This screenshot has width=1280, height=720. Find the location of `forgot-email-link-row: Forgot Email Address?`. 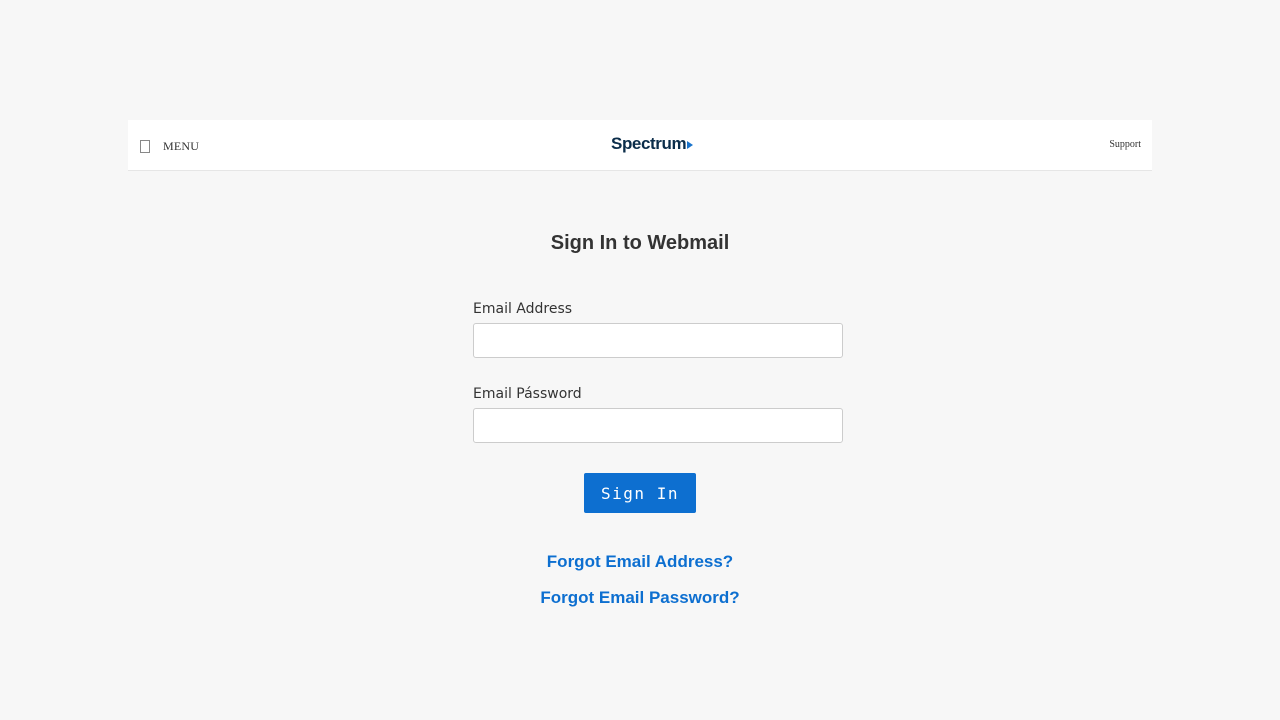

forgot-email-link-row: Forgot Email Address? is located at coordinates (640, 562).